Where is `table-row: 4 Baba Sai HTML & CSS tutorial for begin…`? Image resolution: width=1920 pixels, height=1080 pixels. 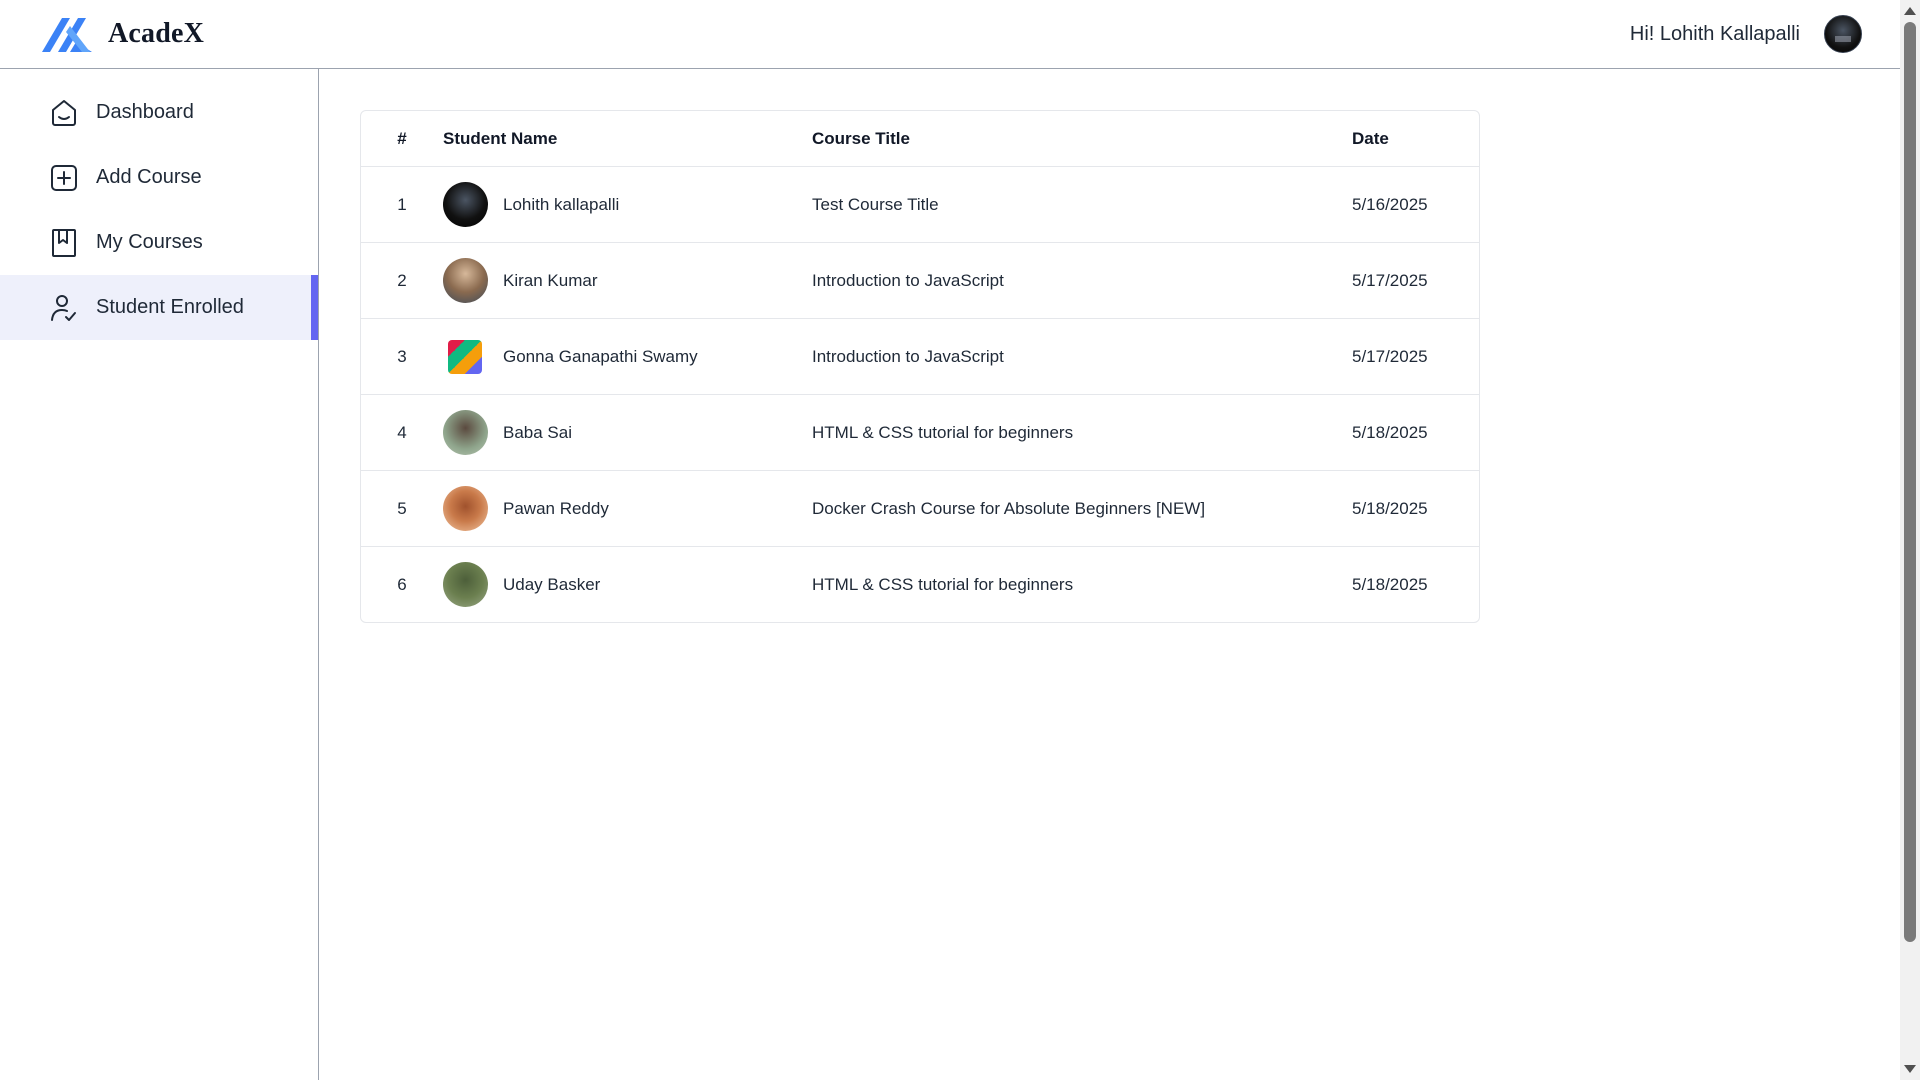 table-row: 4 Baba Sai HTML & CSS tutorial for begin… is located at coordinates (920, 432).